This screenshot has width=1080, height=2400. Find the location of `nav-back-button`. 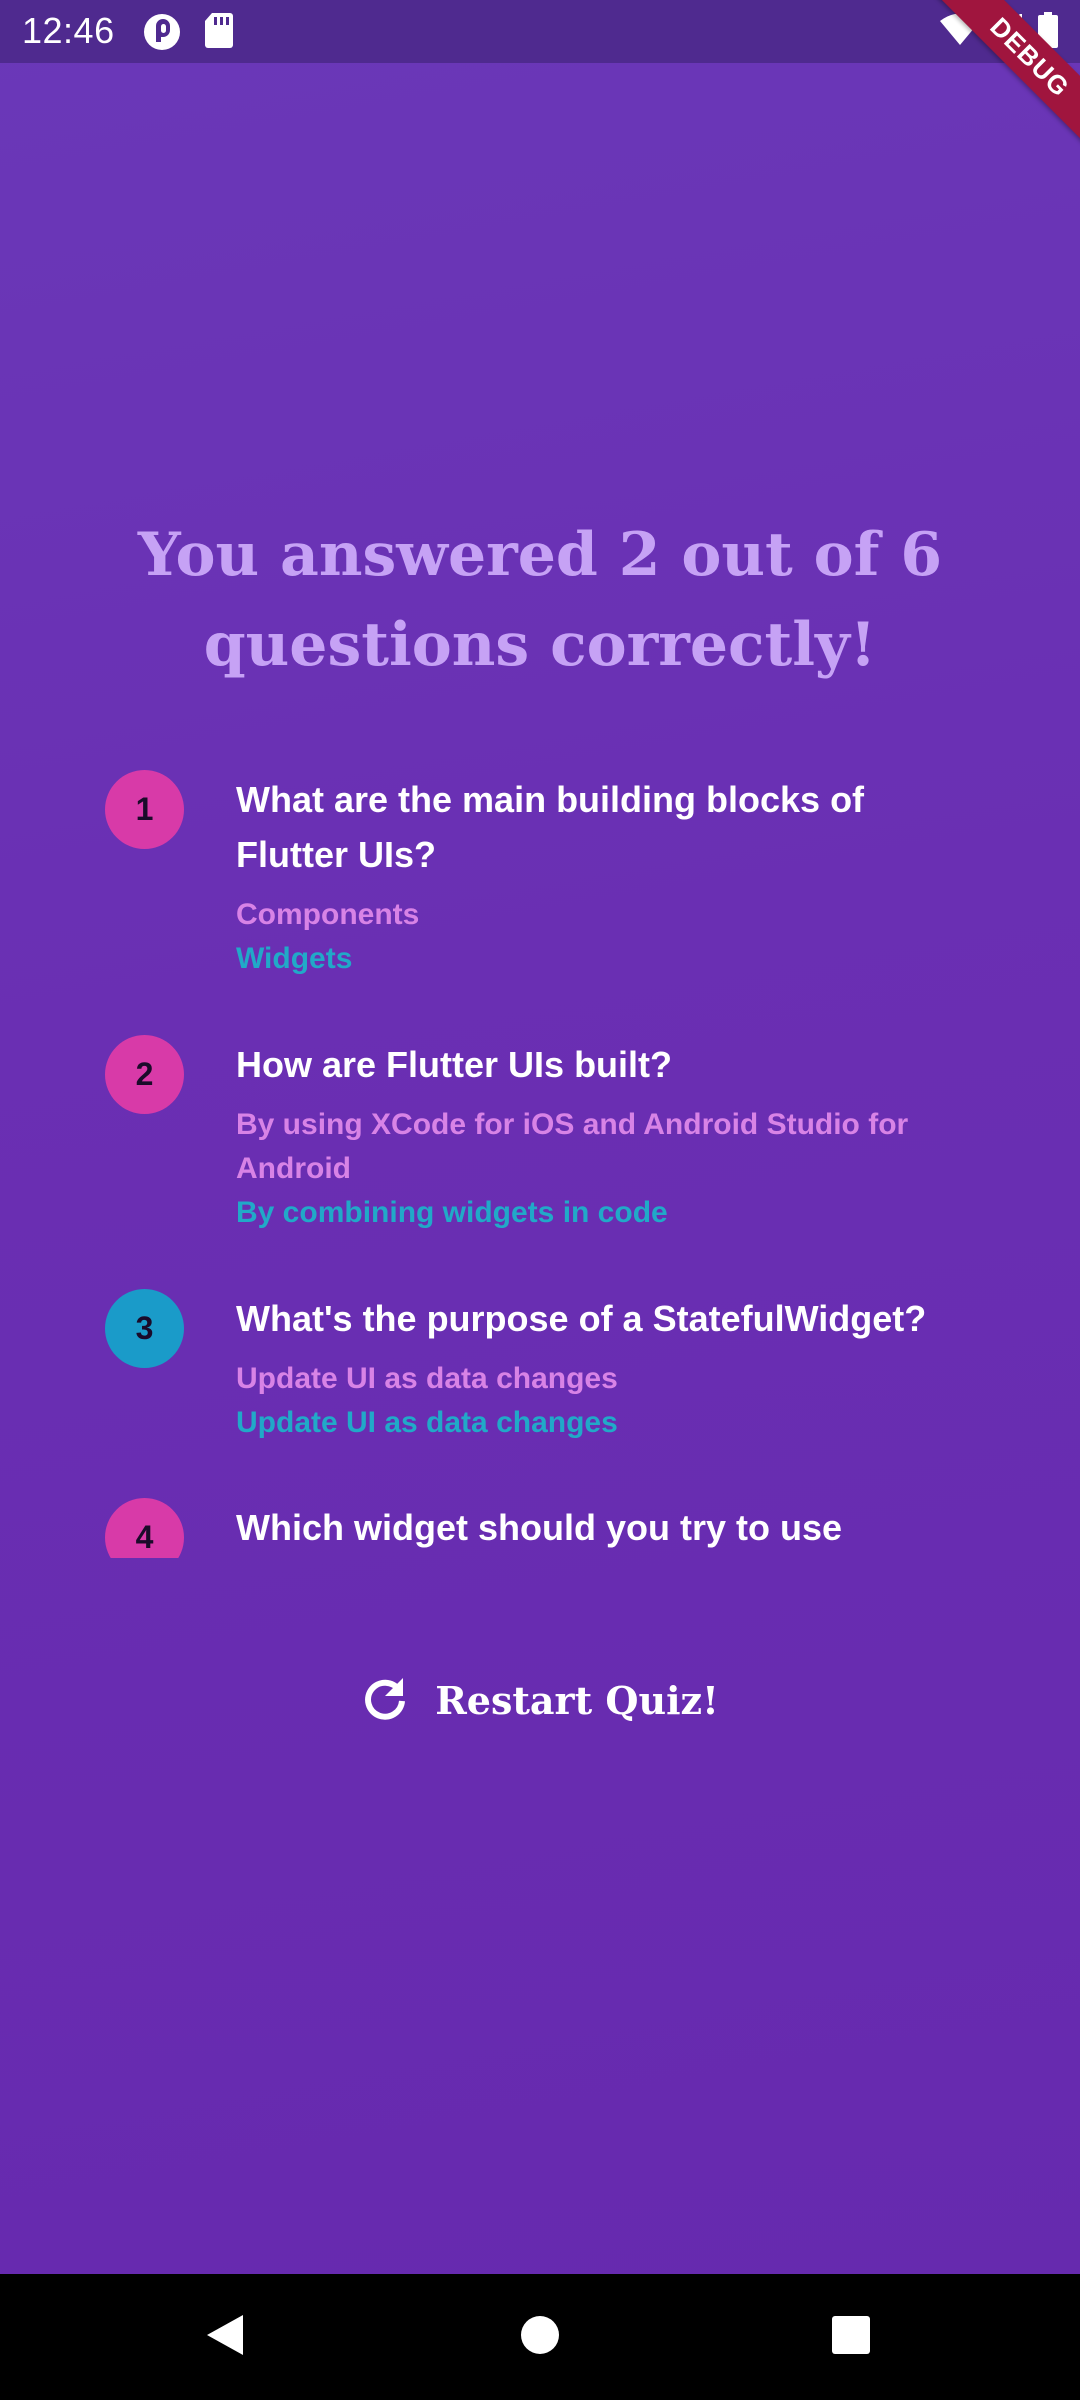

nav-back-button is located at coordinates (225, 2337).